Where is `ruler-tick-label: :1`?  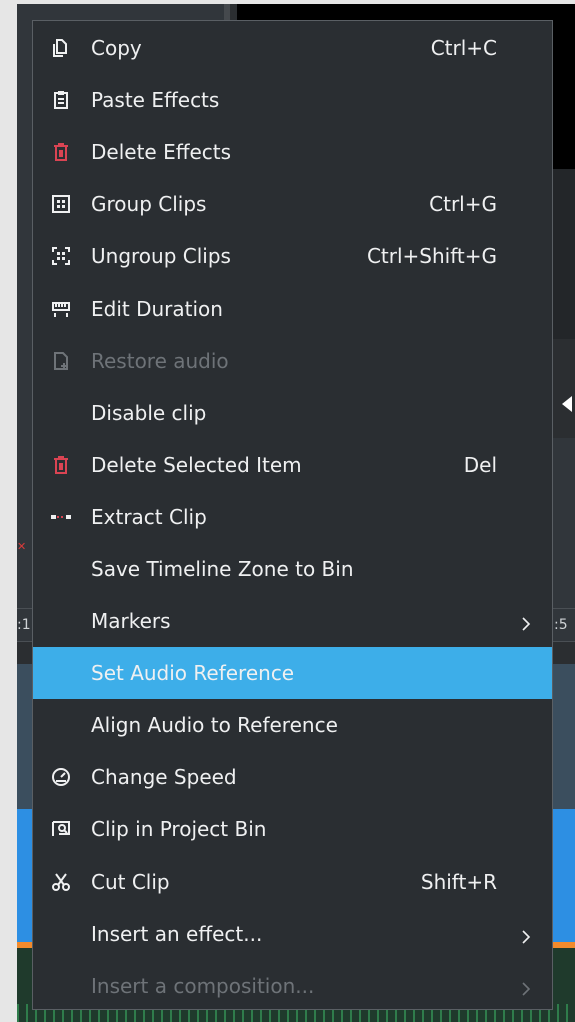 ruler-tick-label: :1 is located at coordinates (24, 625).